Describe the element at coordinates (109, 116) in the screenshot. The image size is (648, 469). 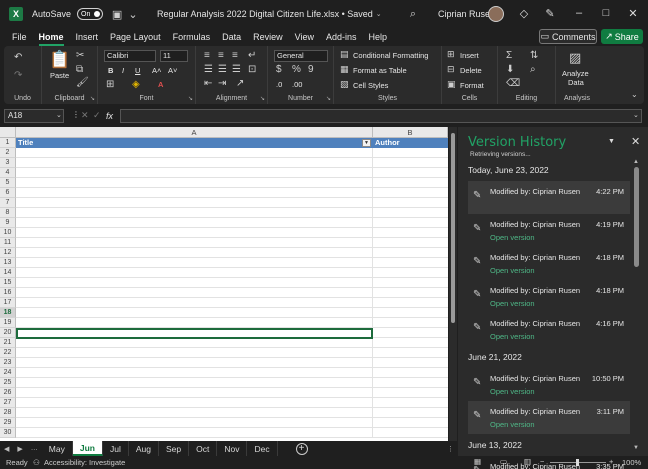
I see `insert-function-icon: fx` at that location.